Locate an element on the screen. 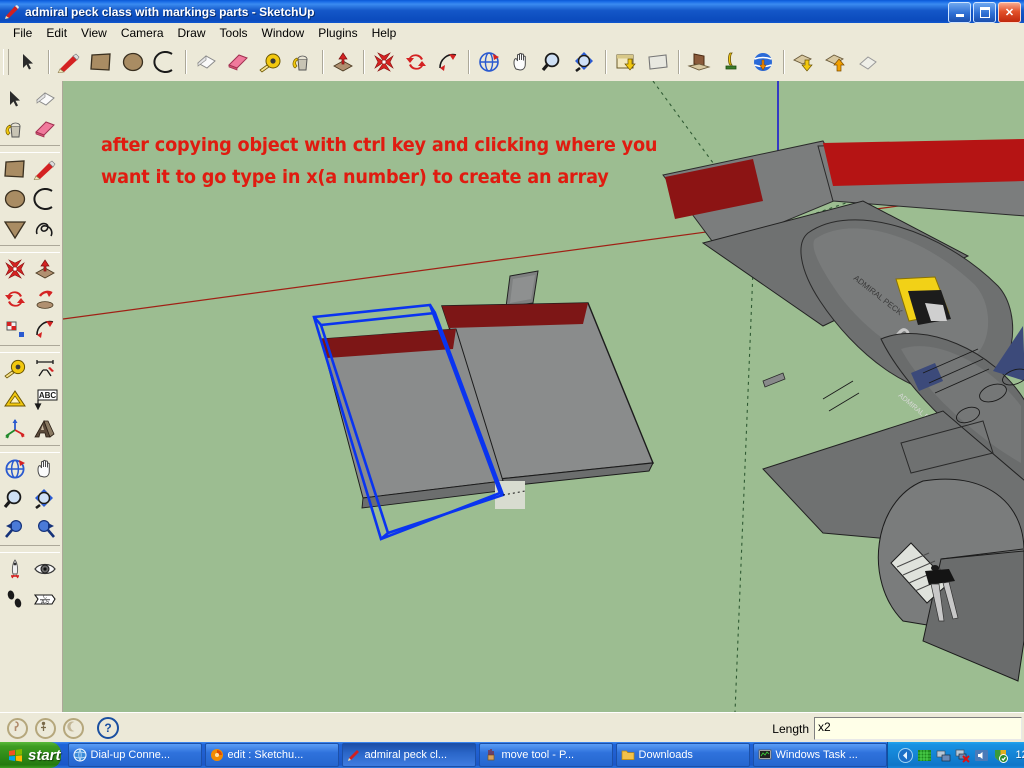  previous-view-icon is located at coordinates (15, 529).